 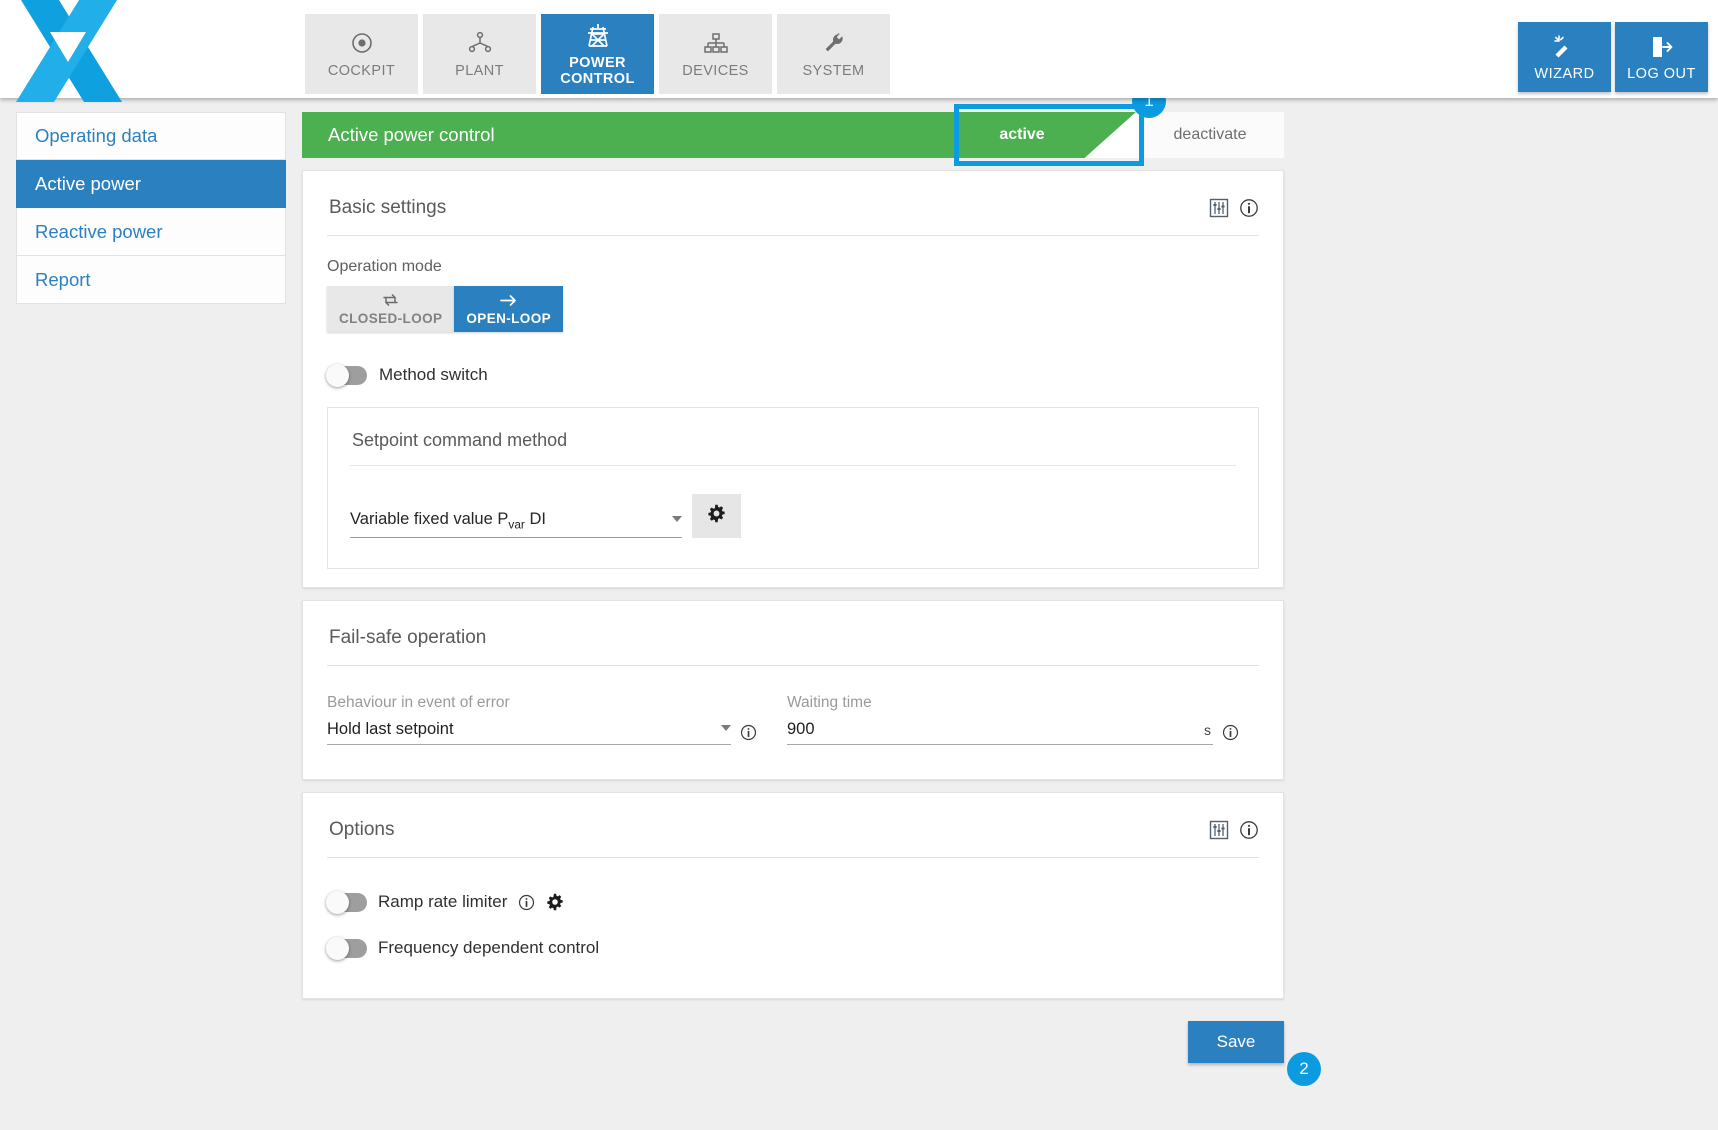 I want to click on logout-button: LOG OUT, so click(x=1661, y=57).